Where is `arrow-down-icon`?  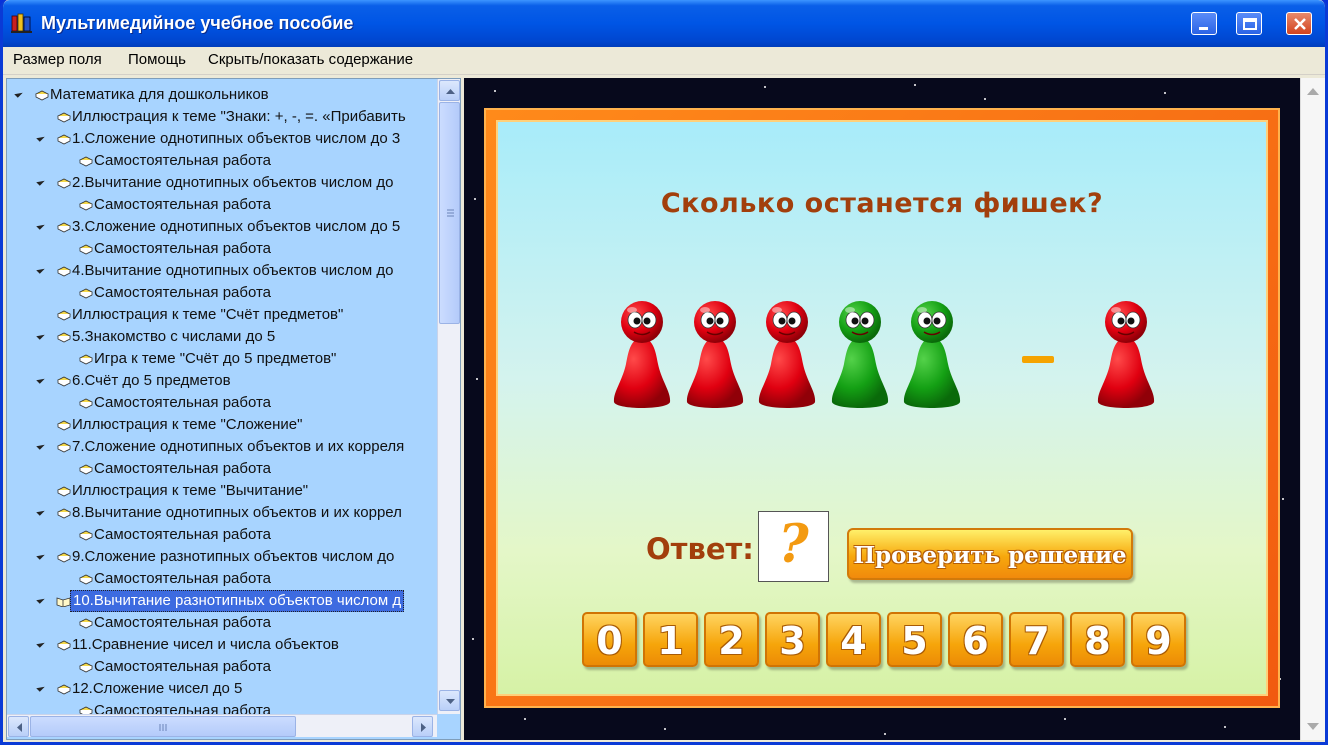 arrow-down-icon is located at coordinates (1313, 726).